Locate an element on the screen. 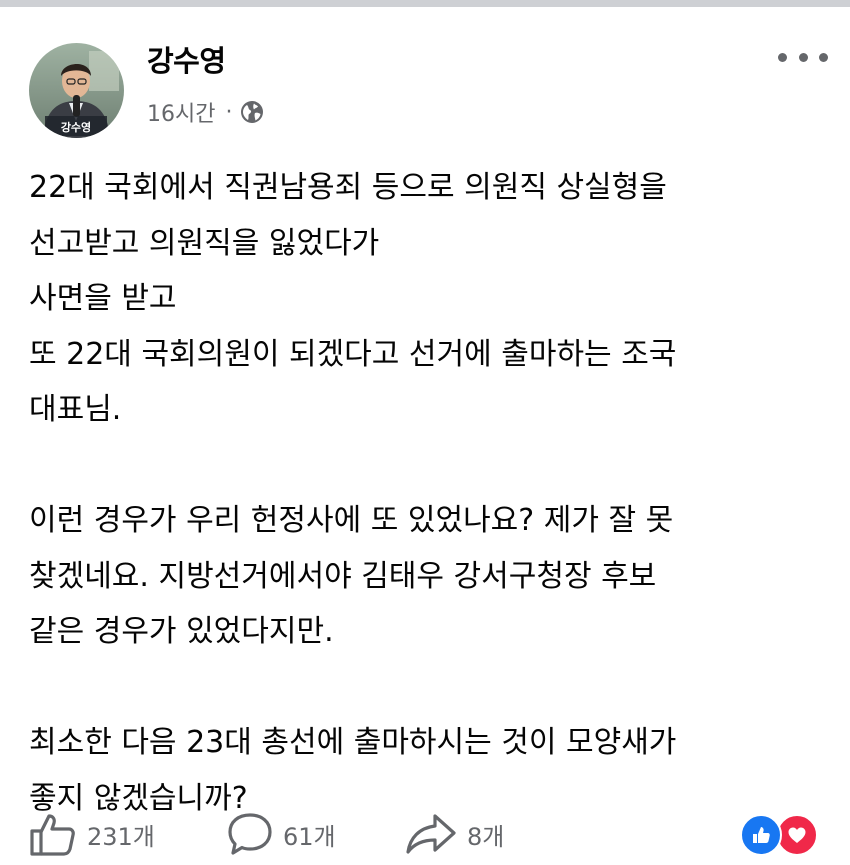 Image resolution: width=850 pixels, height=865 pixels. action-bar: 231개 61개 8개 is located at coordinates (439, 834).